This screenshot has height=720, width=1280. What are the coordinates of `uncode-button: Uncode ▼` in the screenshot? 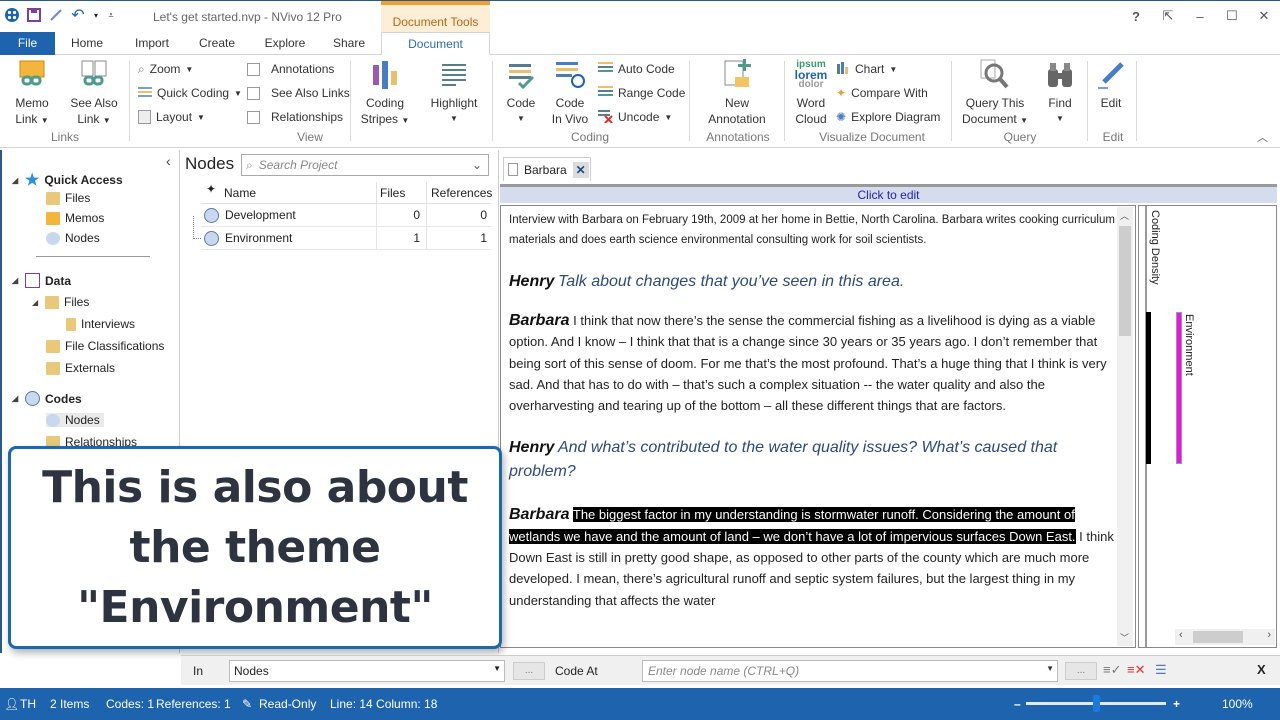 It's located at (635, 117).